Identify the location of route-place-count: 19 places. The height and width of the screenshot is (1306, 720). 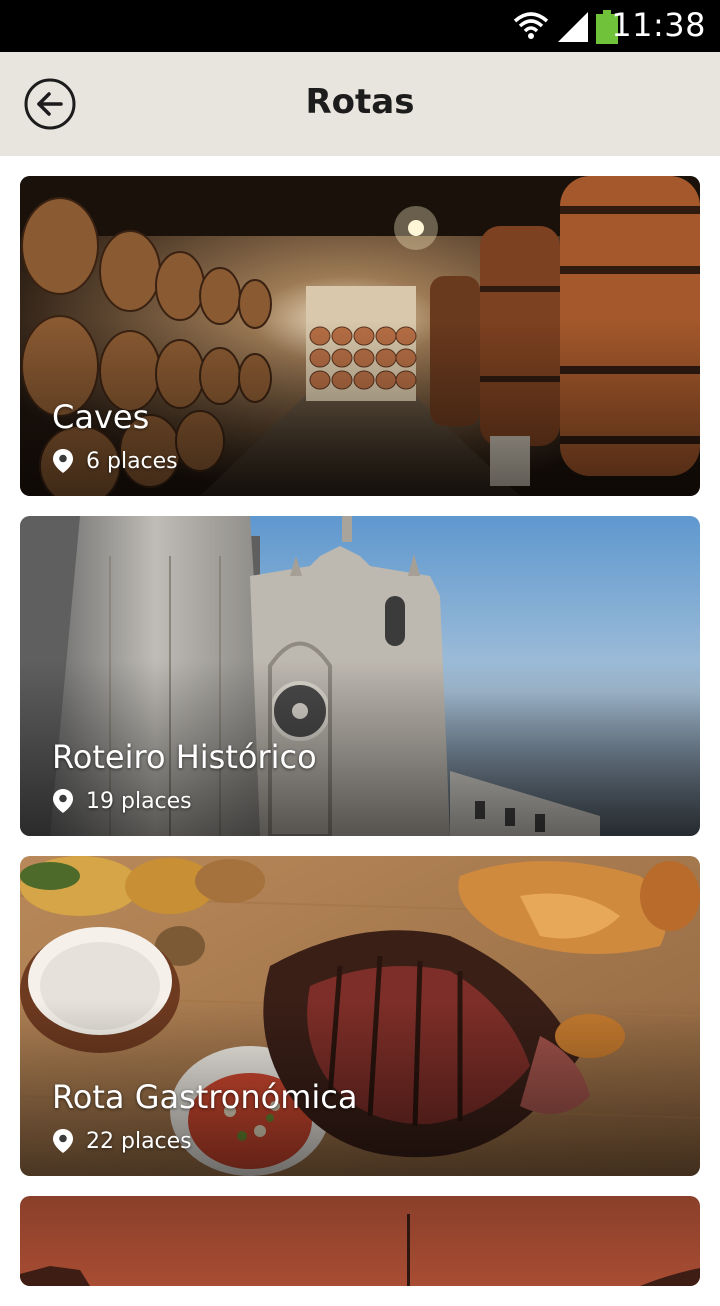
(139, 801).